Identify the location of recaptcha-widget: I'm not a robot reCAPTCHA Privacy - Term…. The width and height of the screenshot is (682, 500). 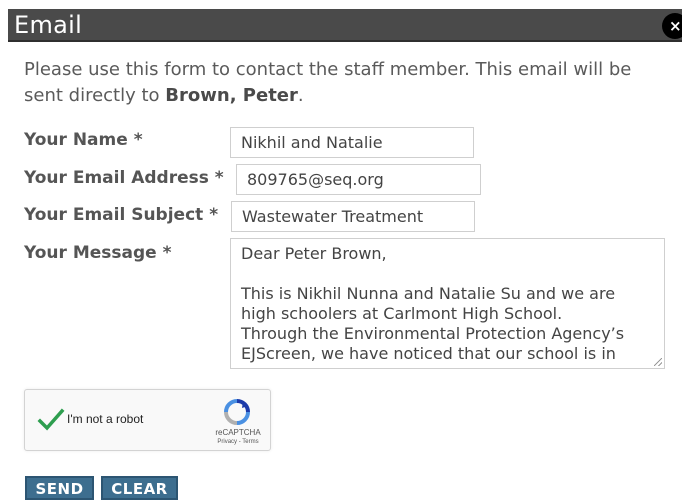
(147, 420).